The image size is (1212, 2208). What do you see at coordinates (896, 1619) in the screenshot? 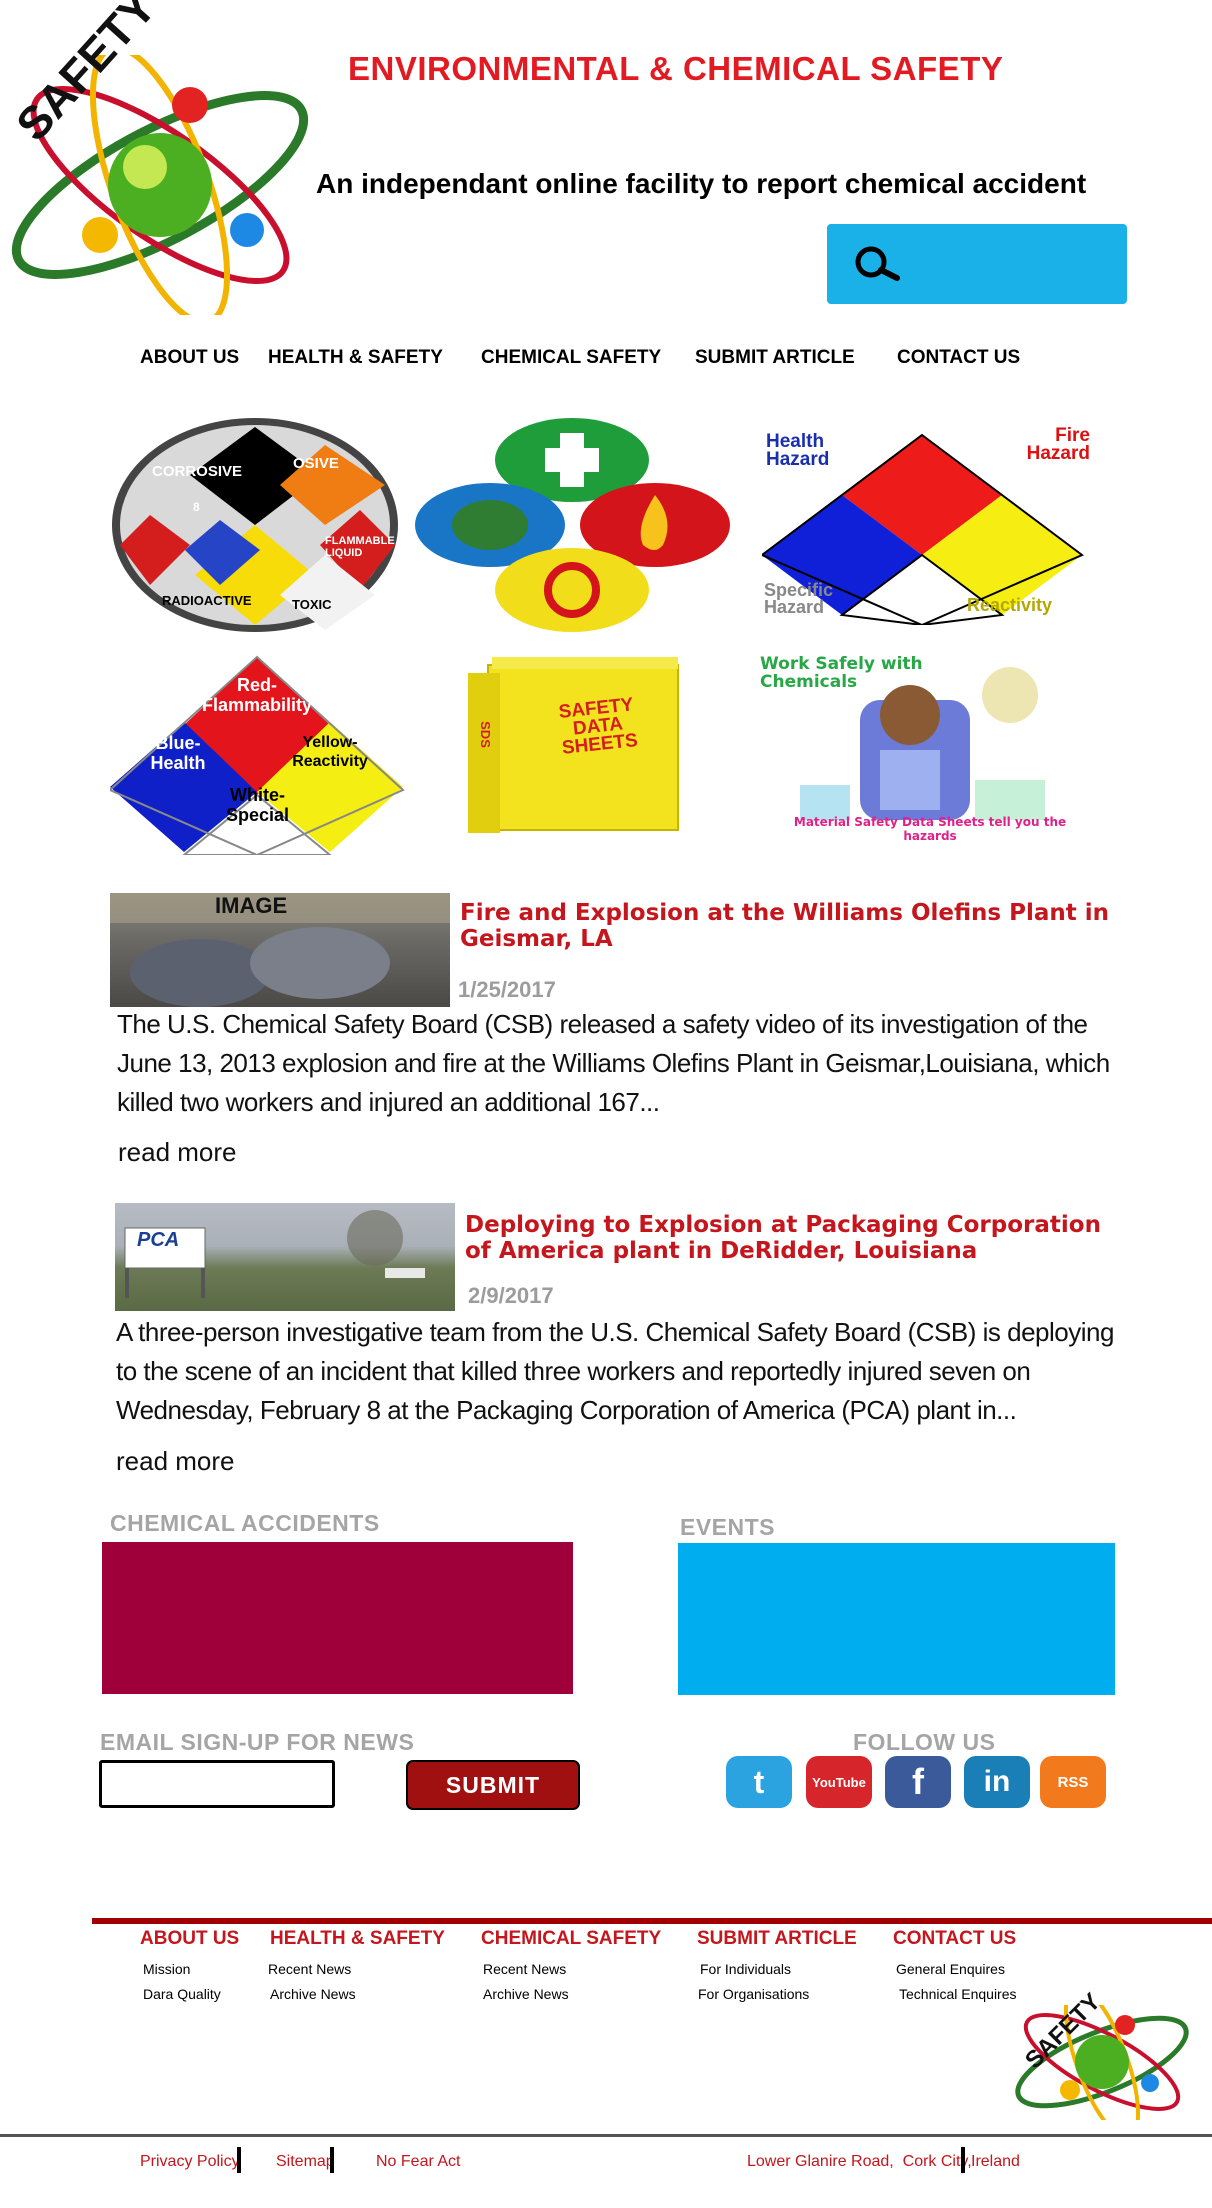
I see `events-panel` at bounding box center [896, 1619].